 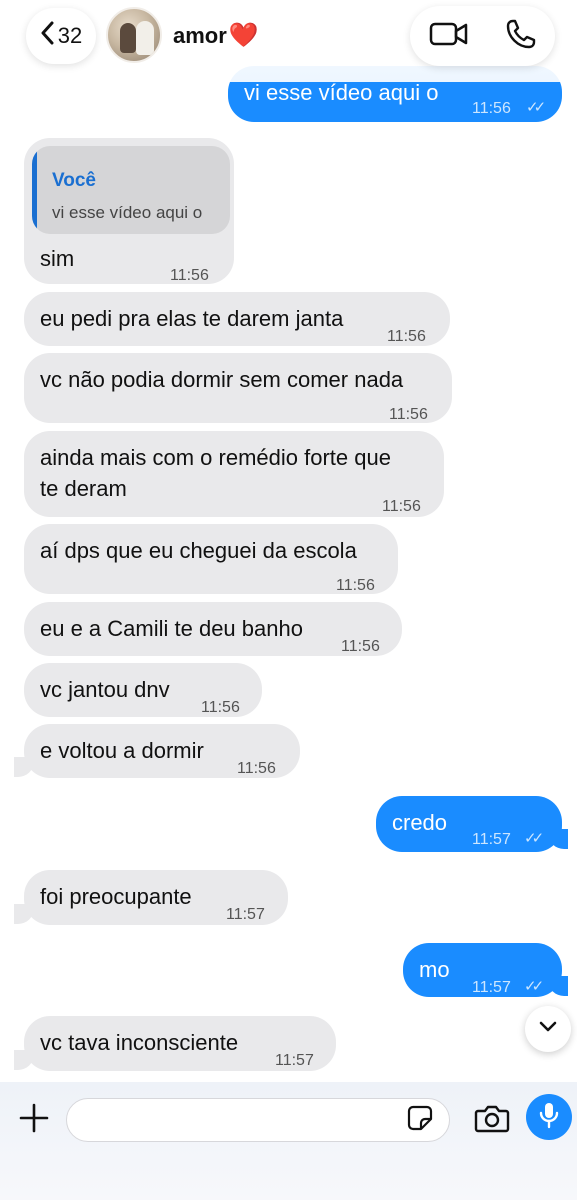 I want to click on incoming-message: eu pedi pra elas te darem janta 11:56, so click(x=237, y=319).